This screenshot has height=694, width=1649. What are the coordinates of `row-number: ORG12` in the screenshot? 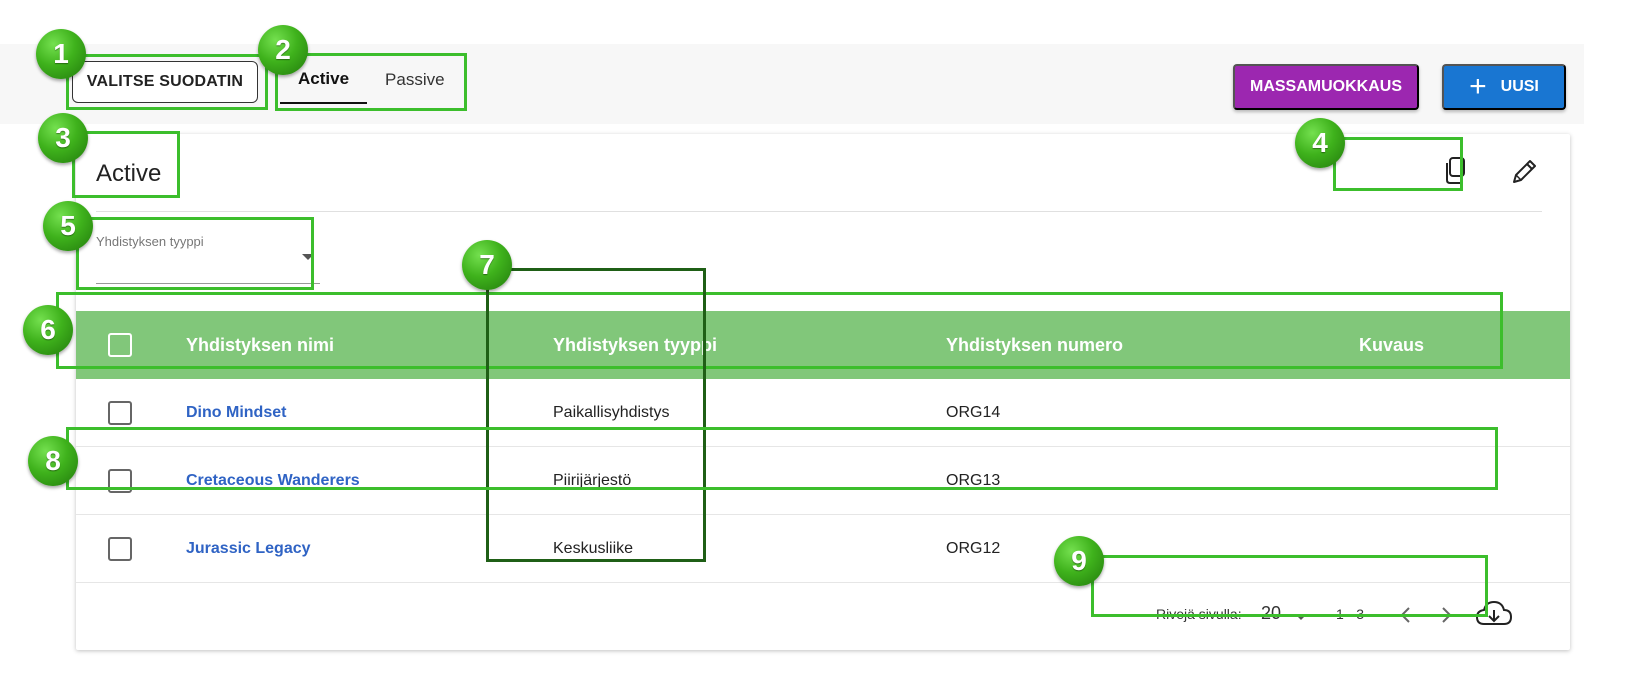 It's located at (973, 548).